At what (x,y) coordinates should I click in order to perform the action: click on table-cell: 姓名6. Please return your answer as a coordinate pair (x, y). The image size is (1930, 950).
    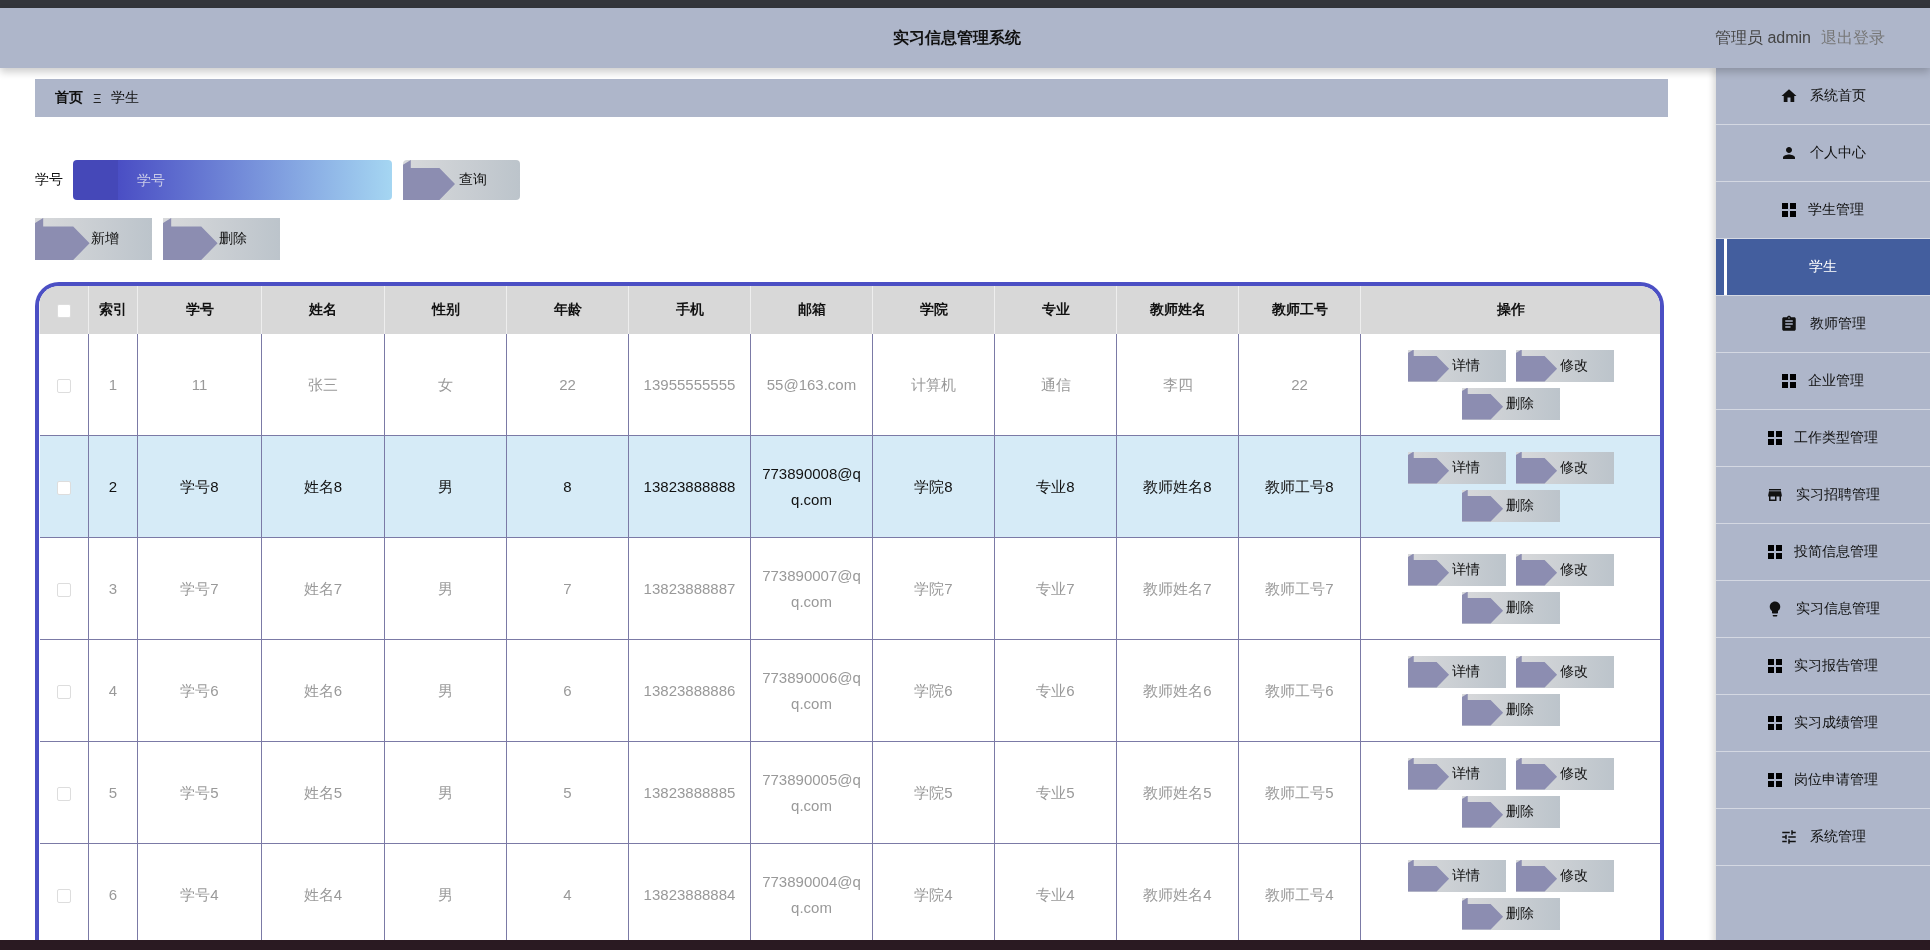
    Looking at the image, I should click on (323, 690).